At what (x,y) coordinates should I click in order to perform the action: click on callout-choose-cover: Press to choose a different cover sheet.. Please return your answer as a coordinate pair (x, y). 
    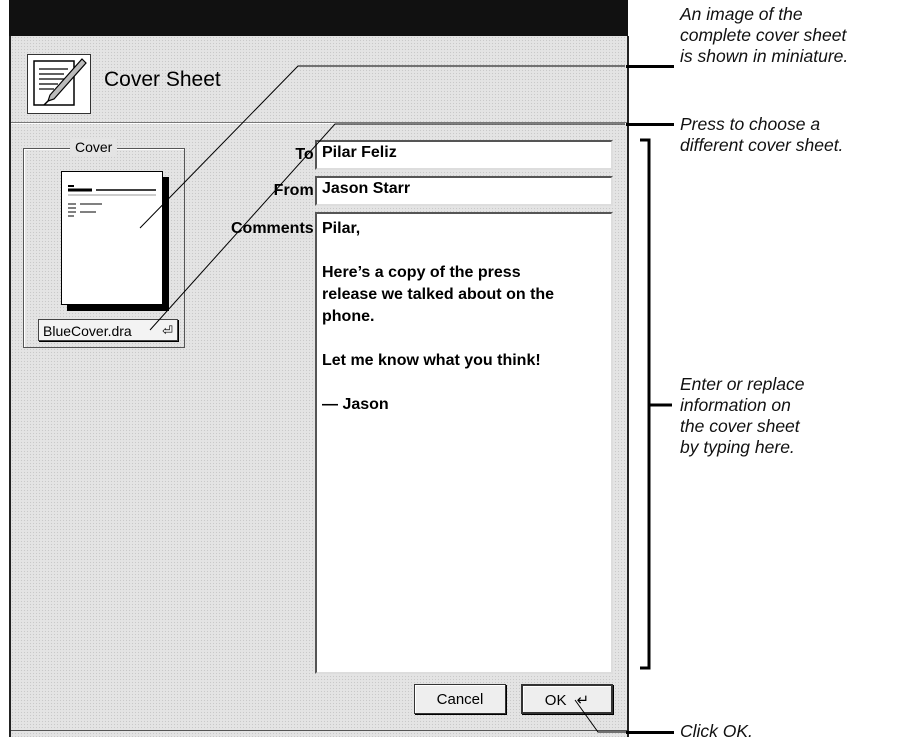
    Looking at the image, I should click on (762, 134).